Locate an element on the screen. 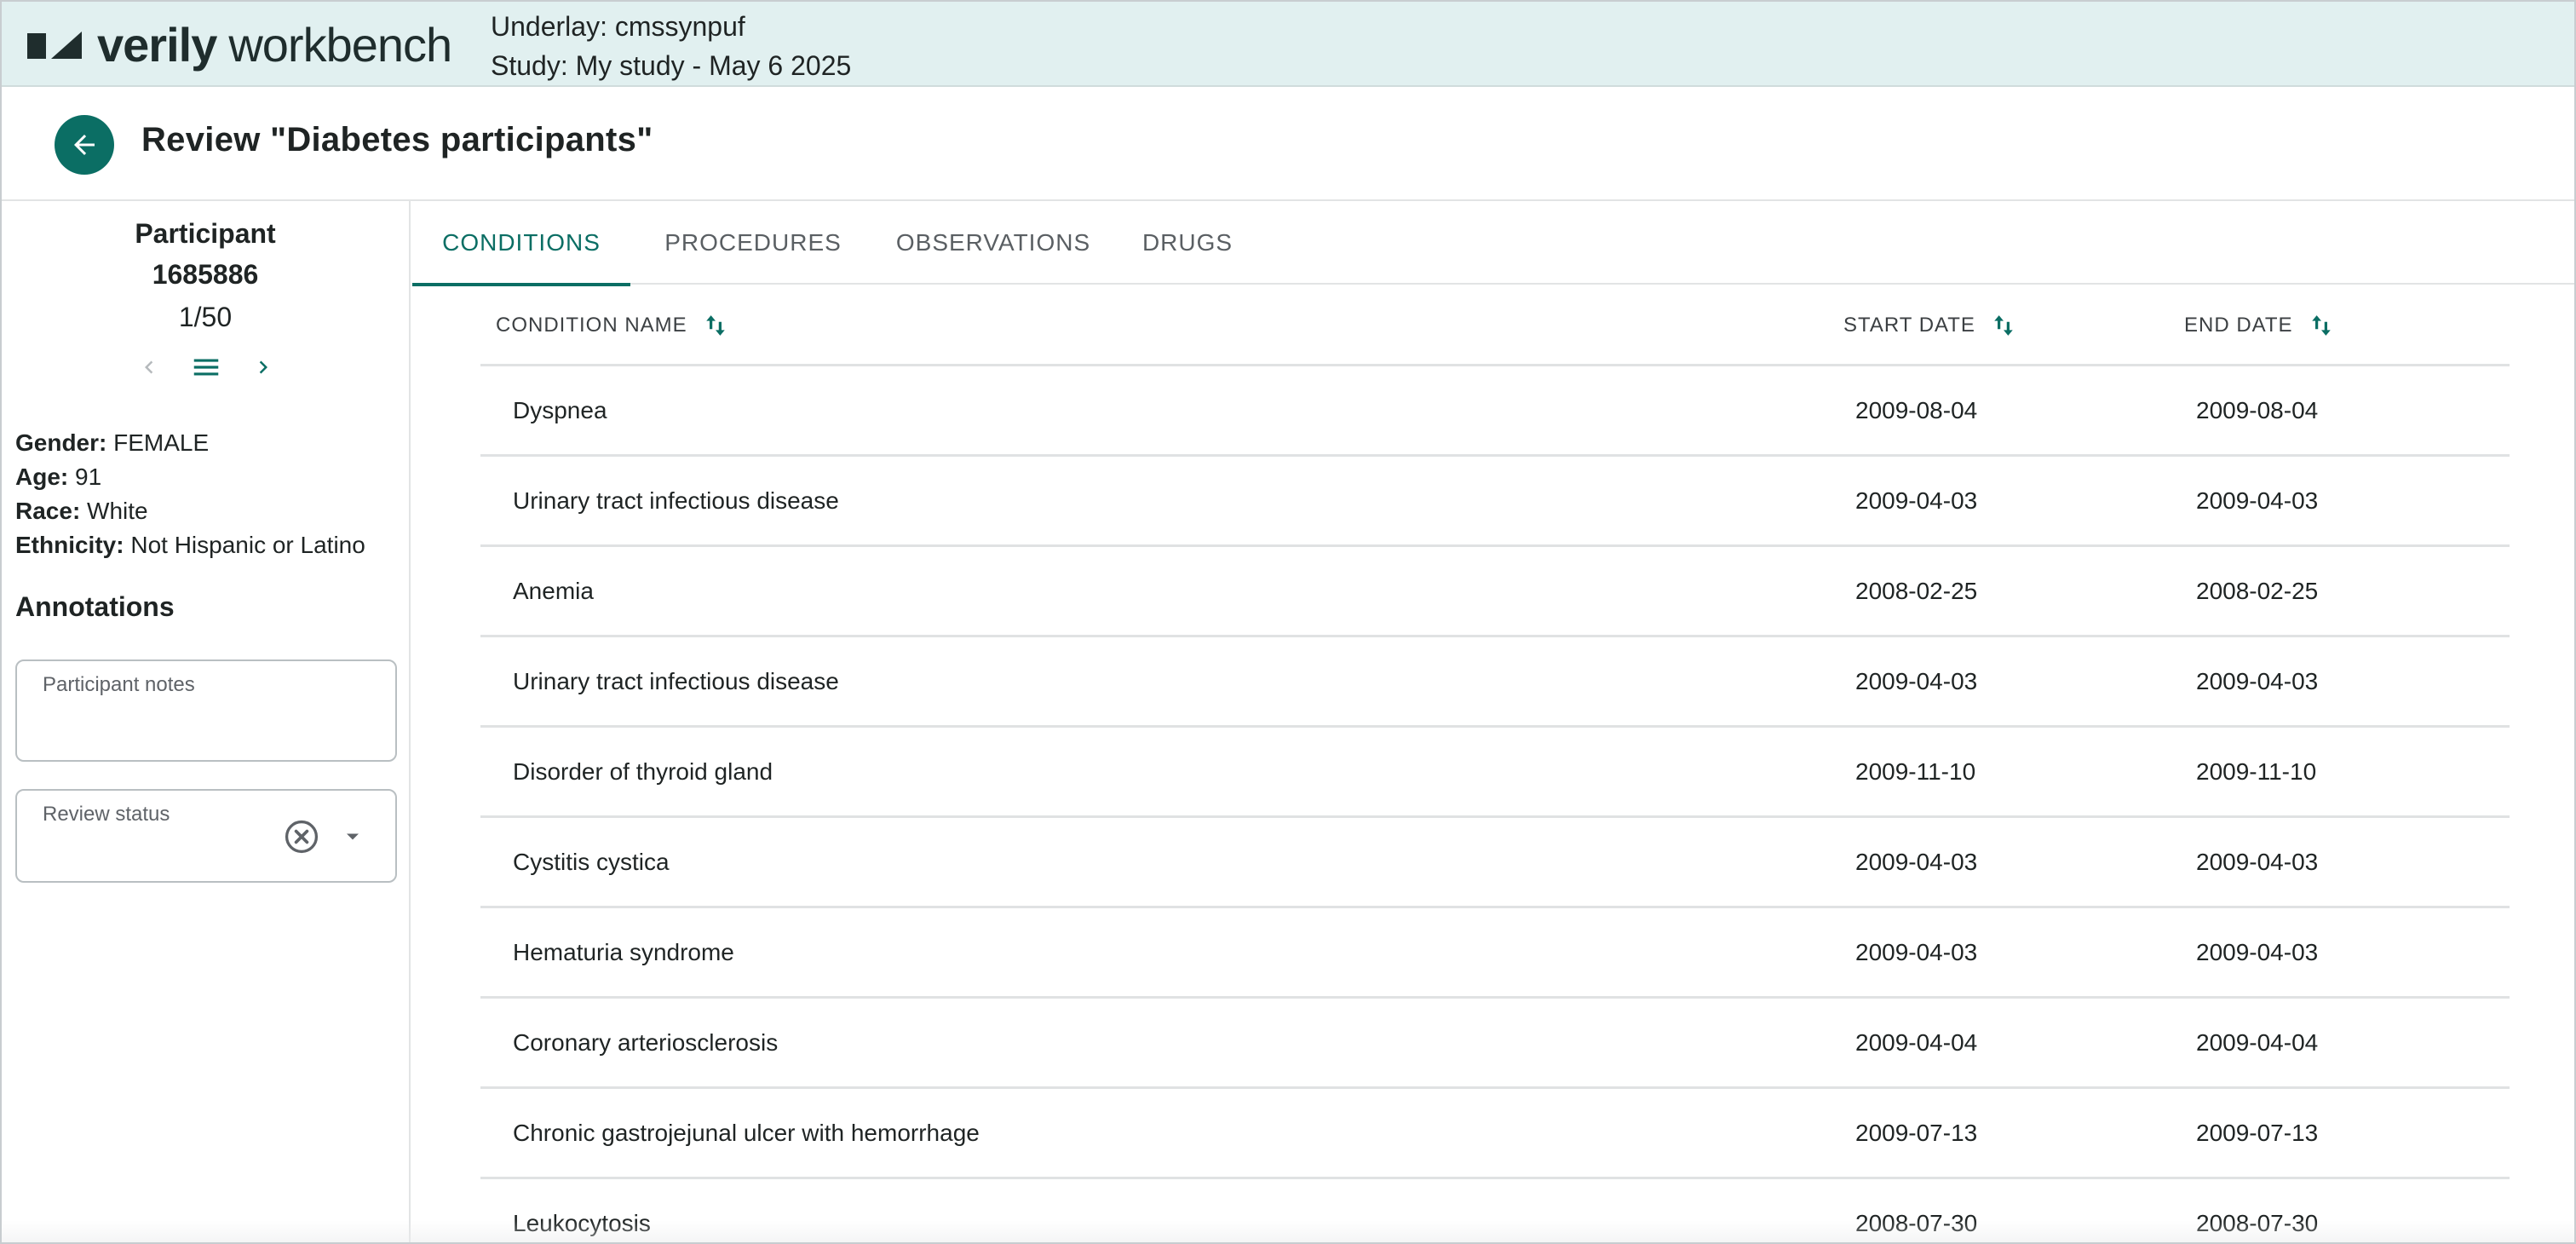 This screenshot has width=2576, height=1244. table-row: Cystitis cystica 2009-04-03 2009-04-03 is located at coordinates (1495, 863).